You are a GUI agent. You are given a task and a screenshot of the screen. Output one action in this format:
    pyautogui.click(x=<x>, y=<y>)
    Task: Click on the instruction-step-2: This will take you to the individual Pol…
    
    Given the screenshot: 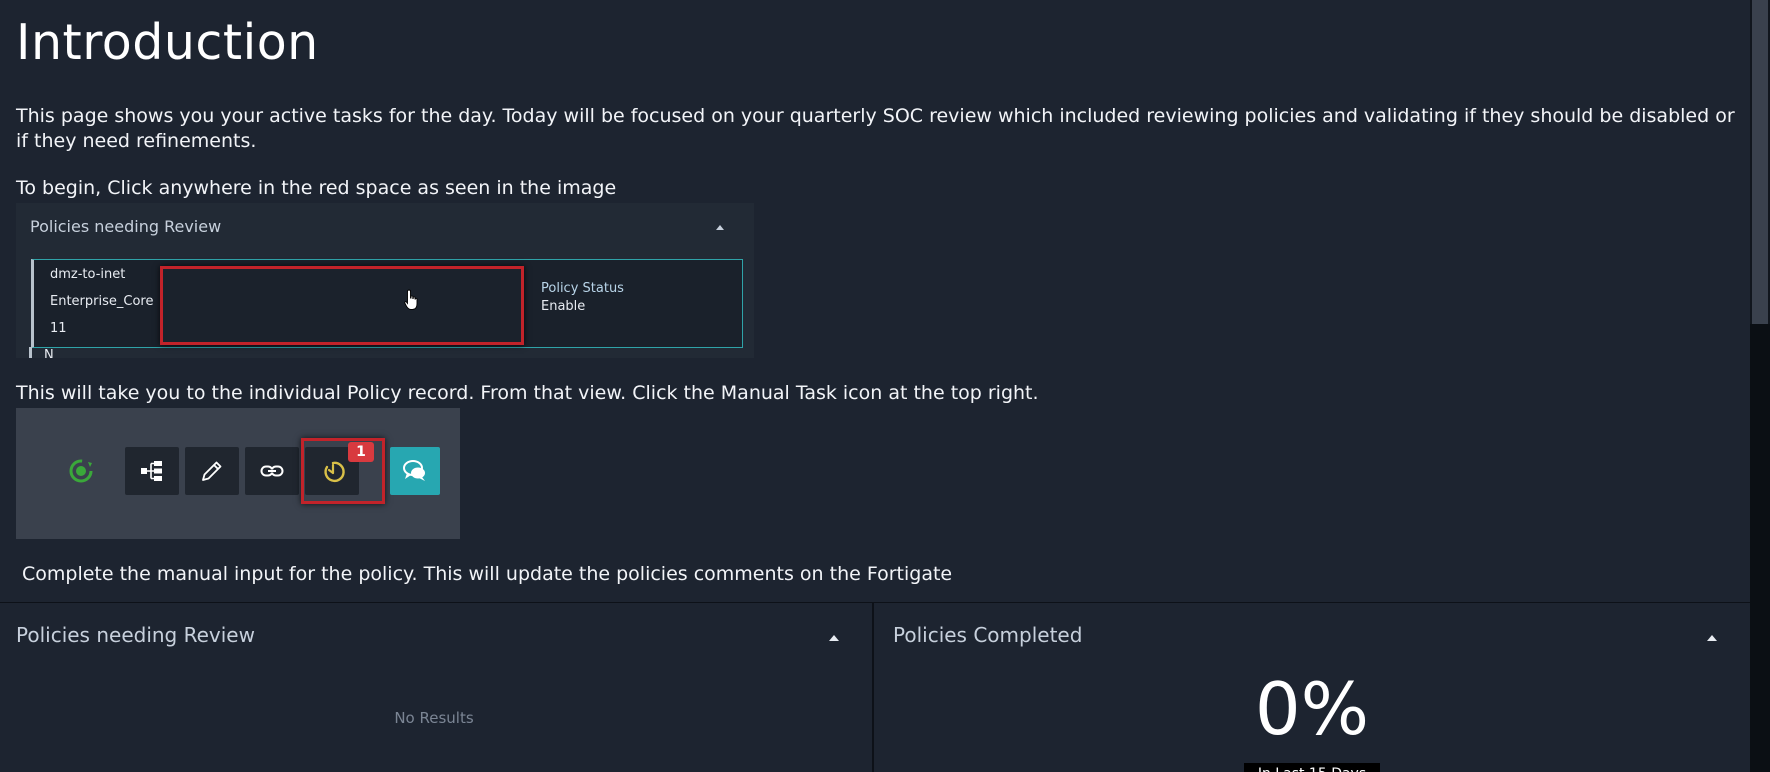 What is the action you would take?
    pyautogui.click(x=527, y=393)
    